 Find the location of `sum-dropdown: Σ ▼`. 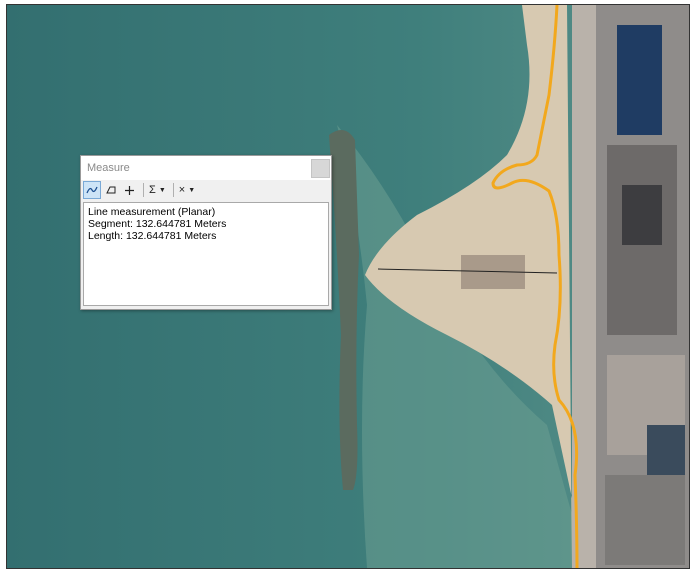

sum-dropdown: Σ ▼ is located at coordinates (157, 190).